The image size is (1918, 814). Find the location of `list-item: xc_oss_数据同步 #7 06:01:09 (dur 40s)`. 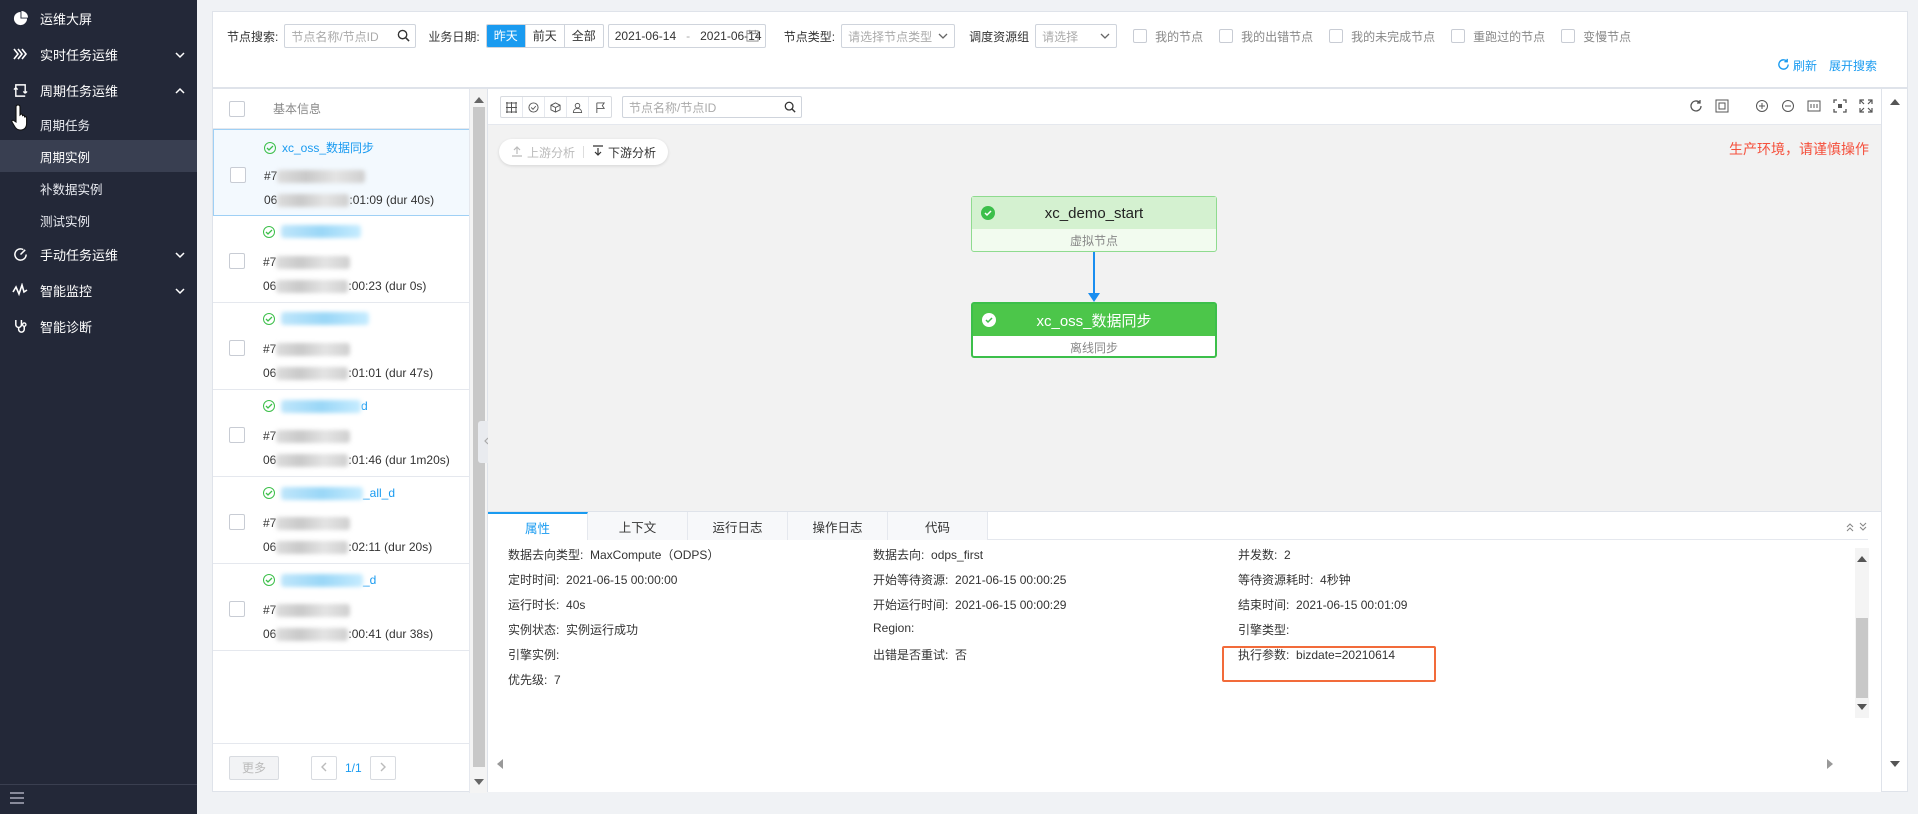

list-item: xc_oss_数据同步 #7 06:01:09 (dur 40s) is located at coordinates (350, 172).